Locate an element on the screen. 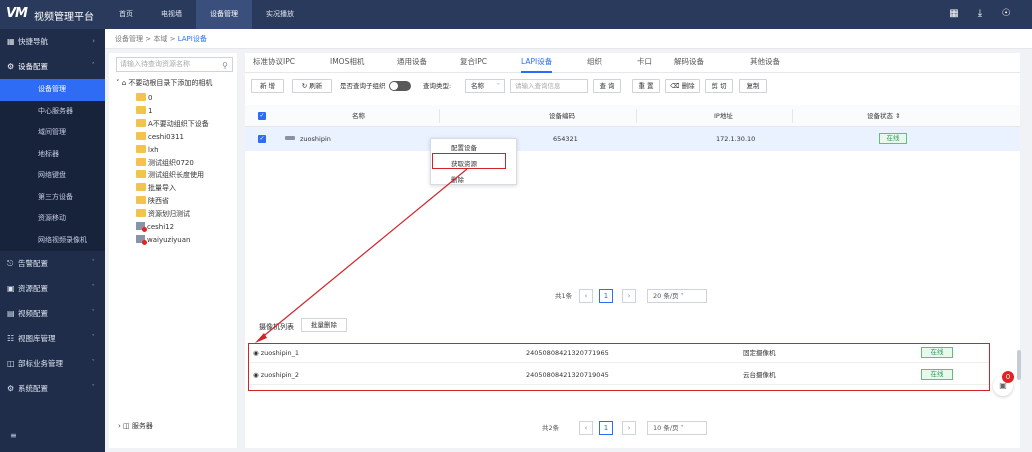 This screenshot has height=452, width=1032. sidebar-item-device-management: 设备管理 is located at coordinates (52, 90).